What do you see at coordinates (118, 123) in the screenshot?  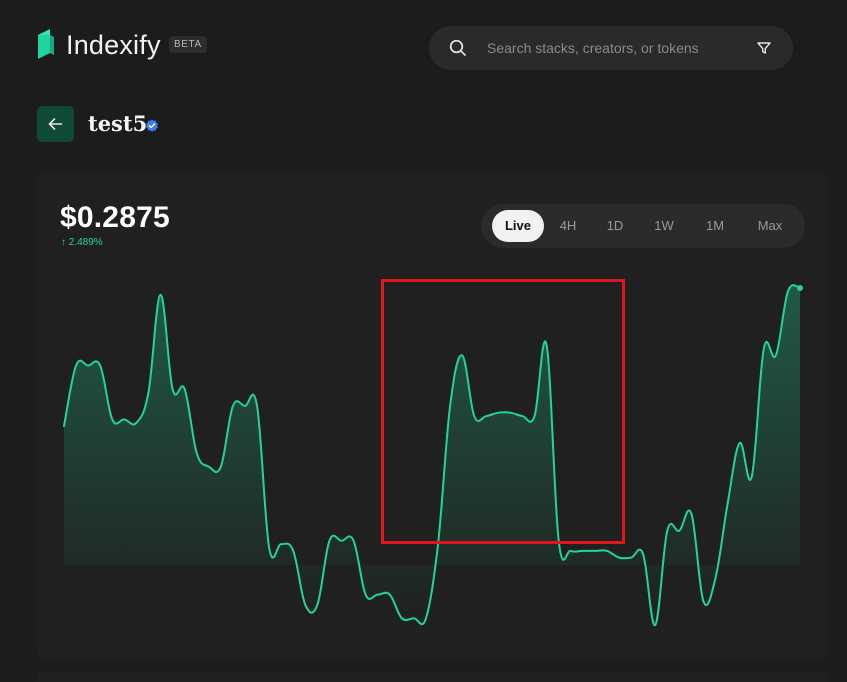 I see `stack-title: test5` at bounding box center [118, 123].